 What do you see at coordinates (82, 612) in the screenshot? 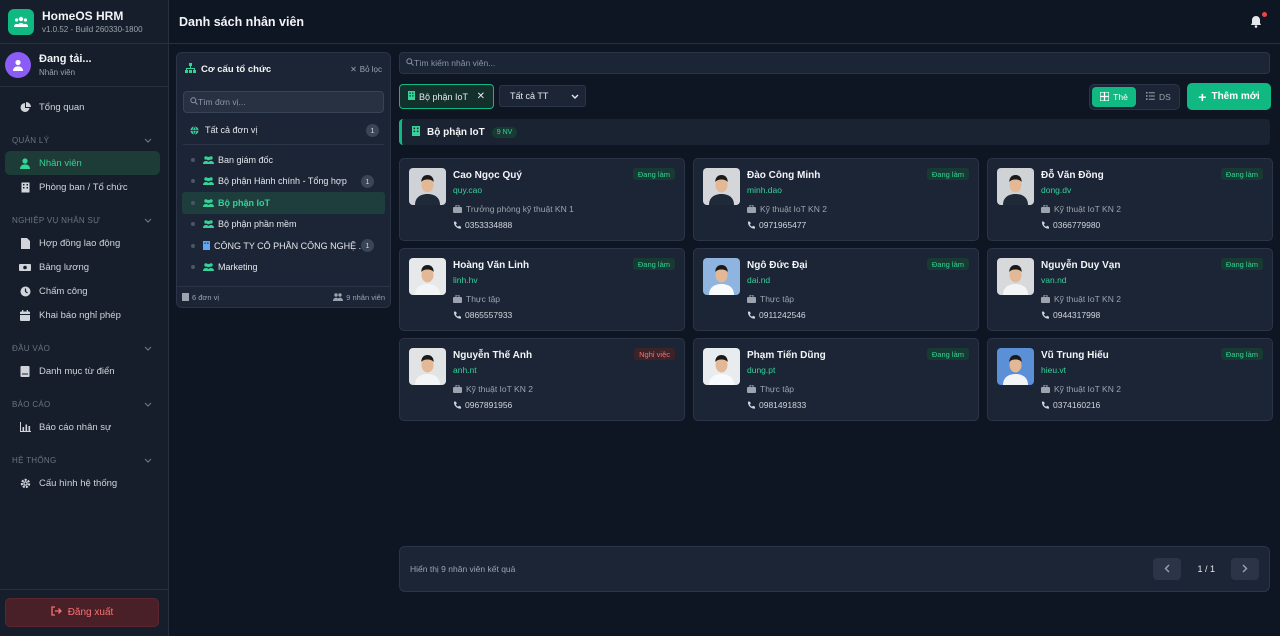
I see `logout-button: Đăng xuất` at bounding box center [82, 612].